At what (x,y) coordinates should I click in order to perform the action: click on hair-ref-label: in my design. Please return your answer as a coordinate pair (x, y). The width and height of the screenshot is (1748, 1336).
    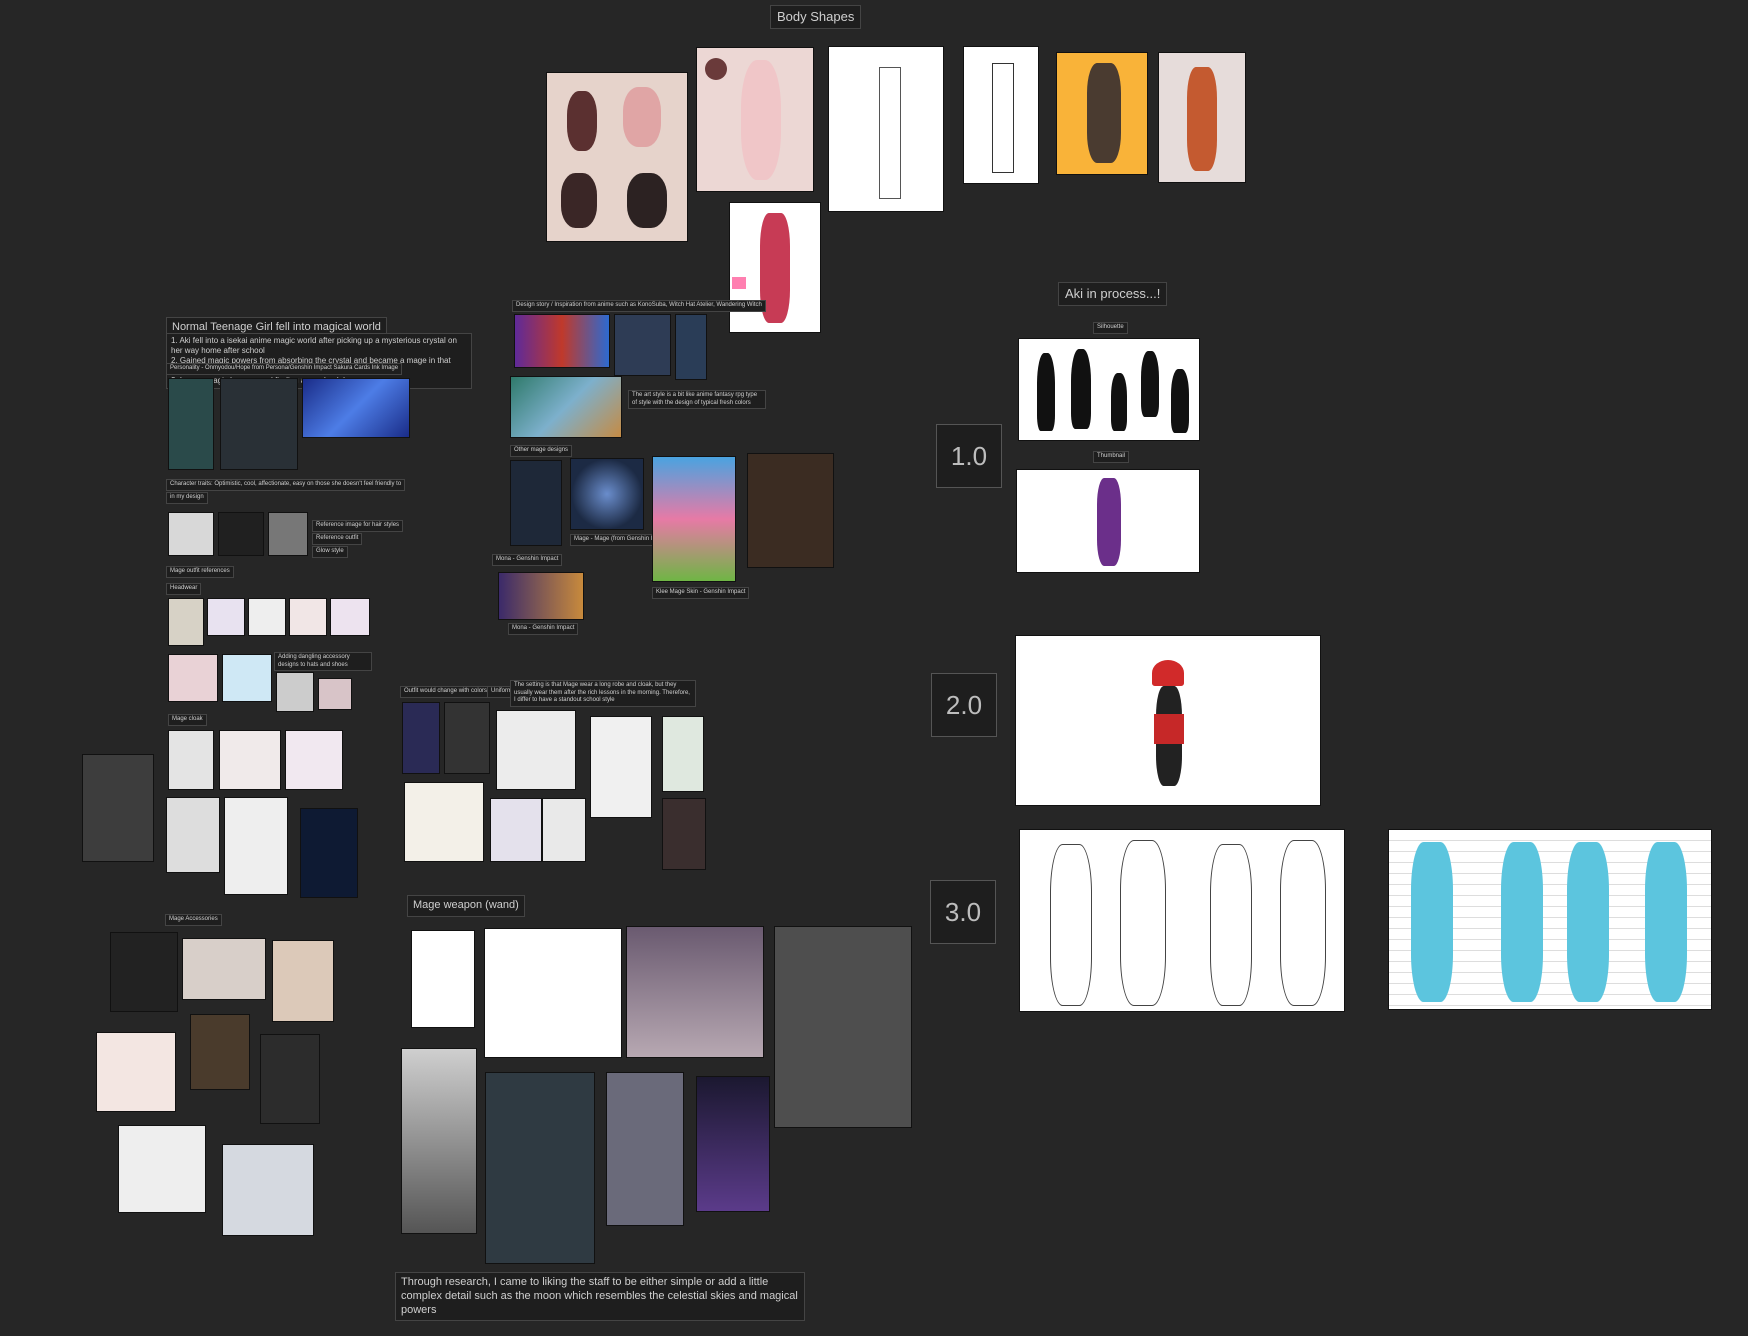
    Looking at the image, I should click on (187, 498).